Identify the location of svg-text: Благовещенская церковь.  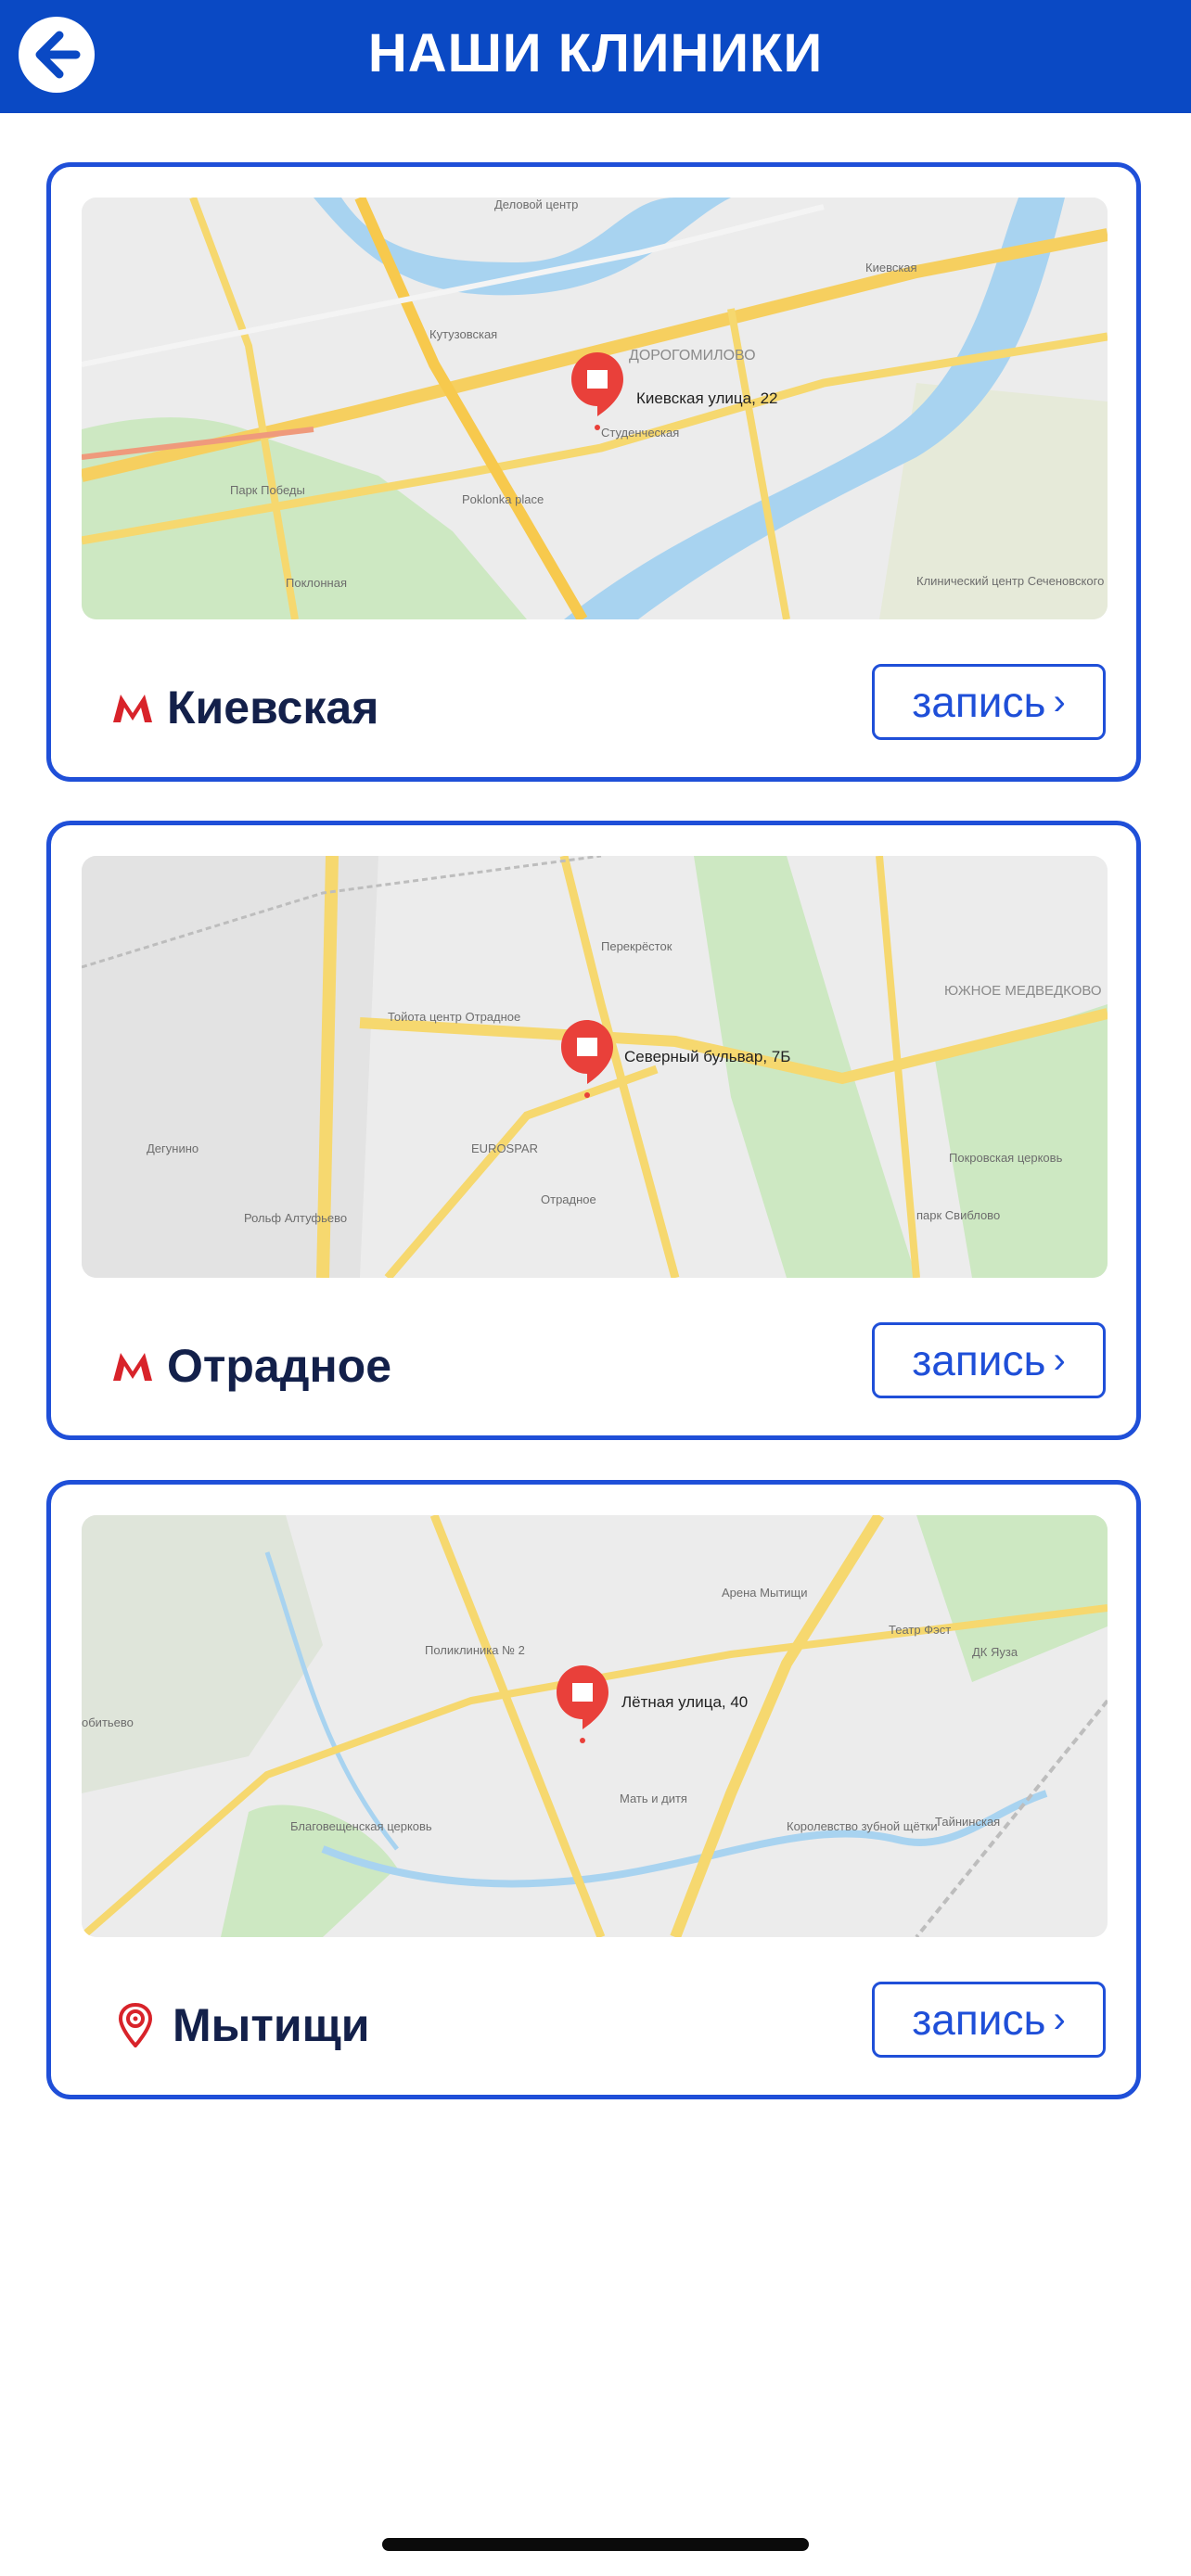
(361, 1826).